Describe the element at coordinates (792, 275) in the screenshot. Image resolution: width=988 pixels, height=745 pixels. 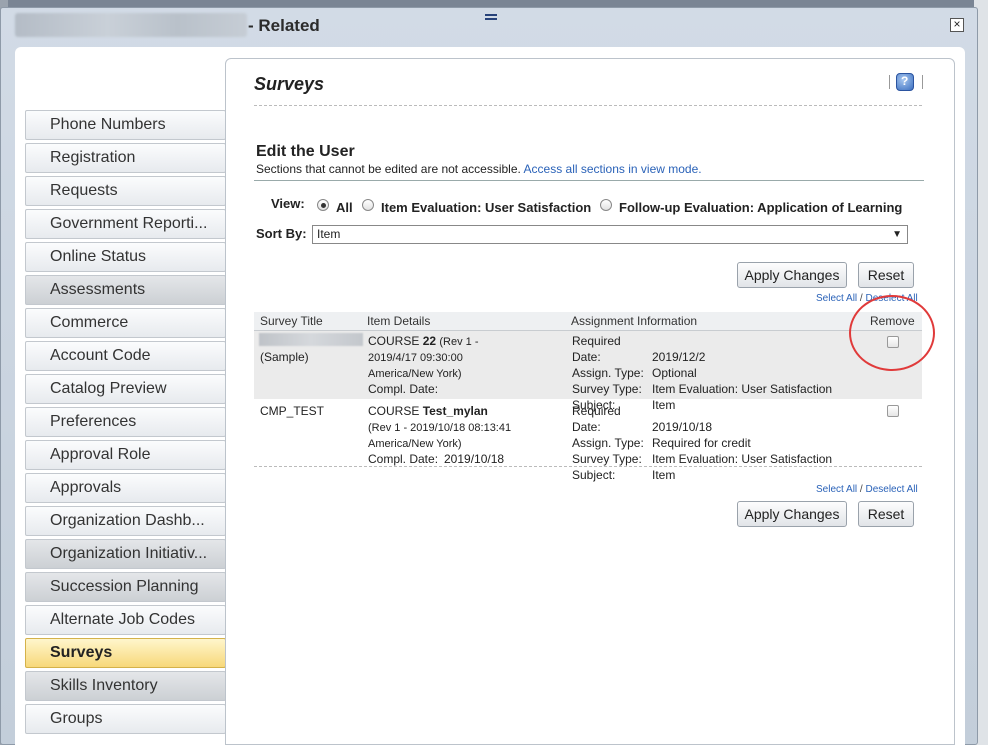
I see `apply-changes-button-top: Apply Changes` at that location.